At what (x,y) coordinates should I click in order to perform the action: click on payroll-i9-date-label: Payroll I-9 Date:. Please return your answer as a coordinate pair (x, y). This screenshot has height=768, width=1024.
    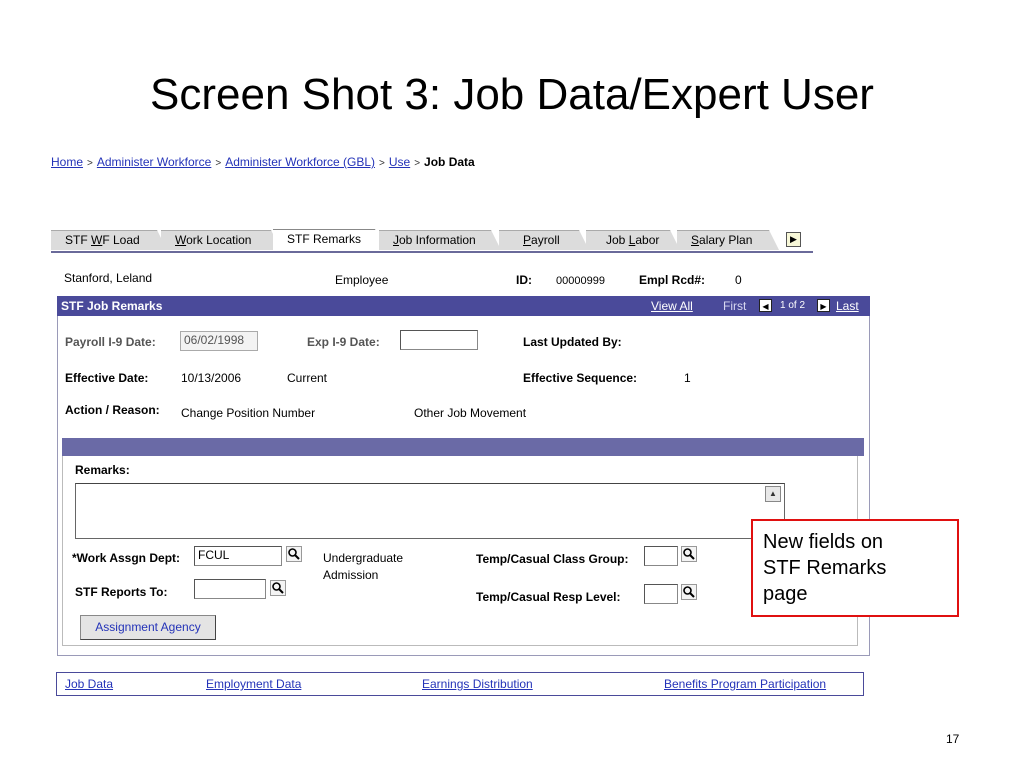
    Looking at the image, I should click on (110, 342).